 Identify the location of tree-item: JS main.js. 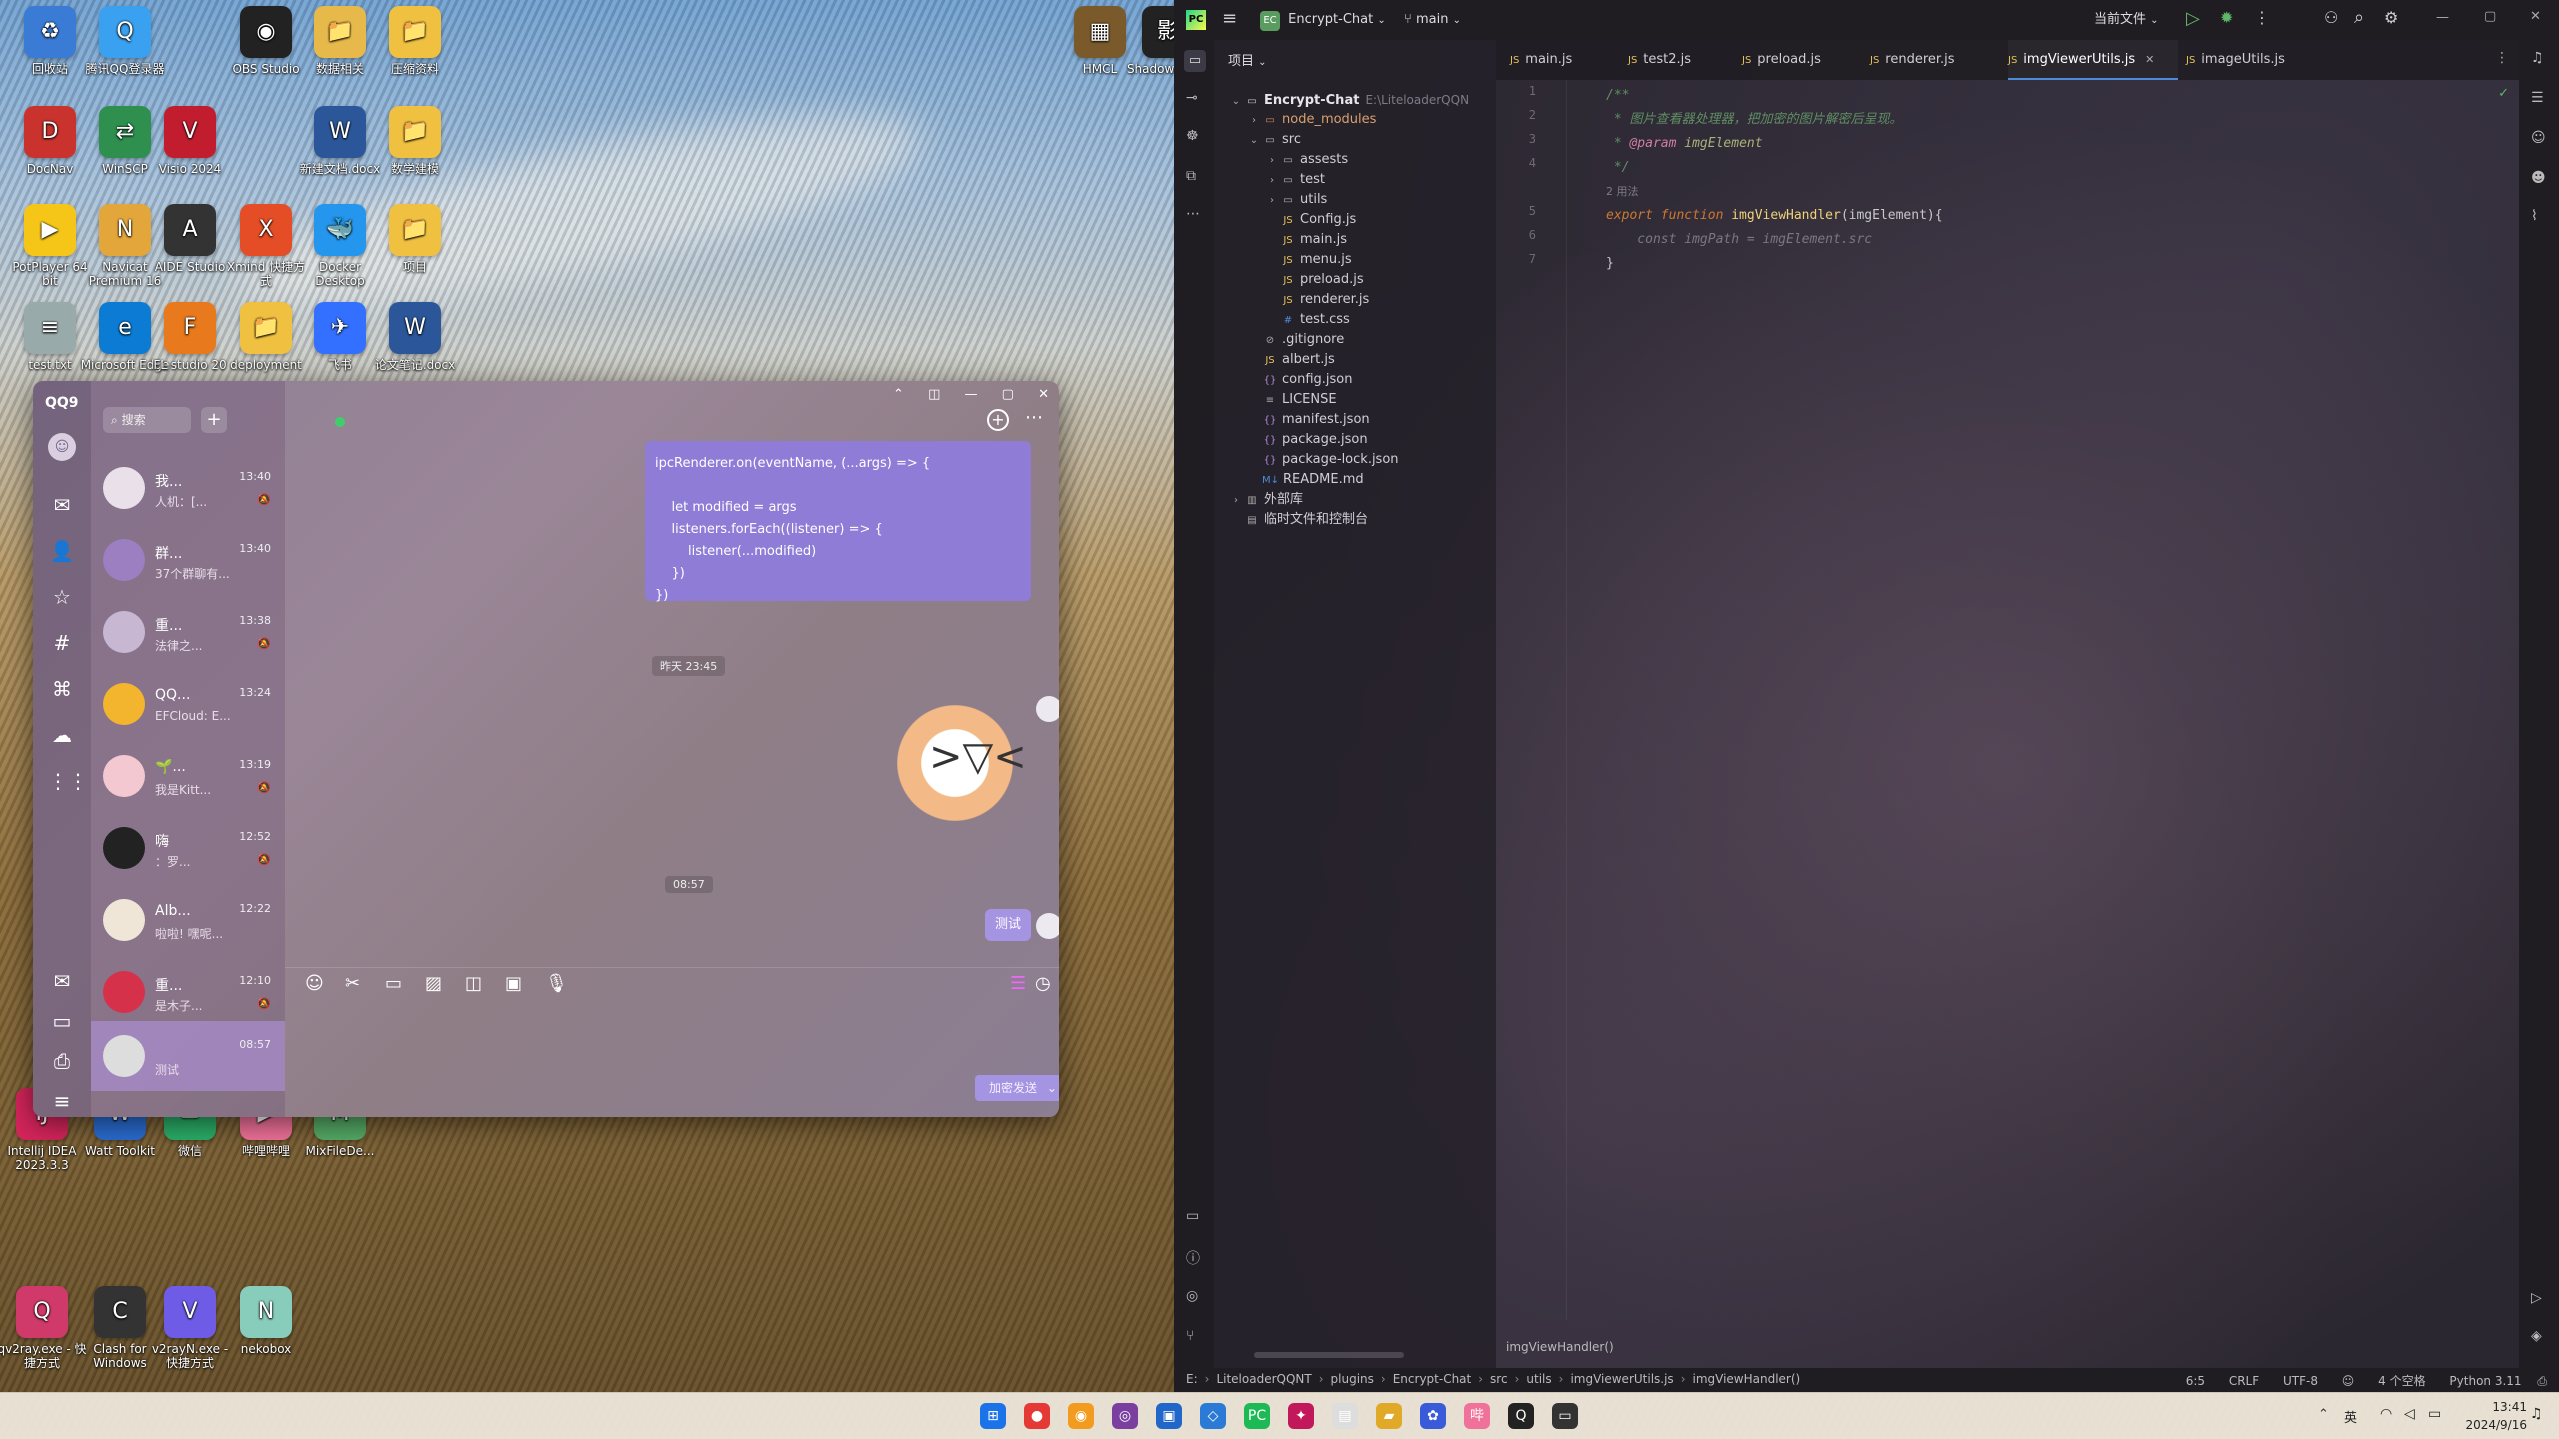
(1305, 240).